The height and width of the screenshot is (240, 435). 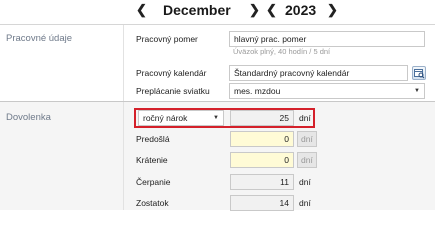 I want to click on remaining-label: Zostatok, so click(x=152, y=203).